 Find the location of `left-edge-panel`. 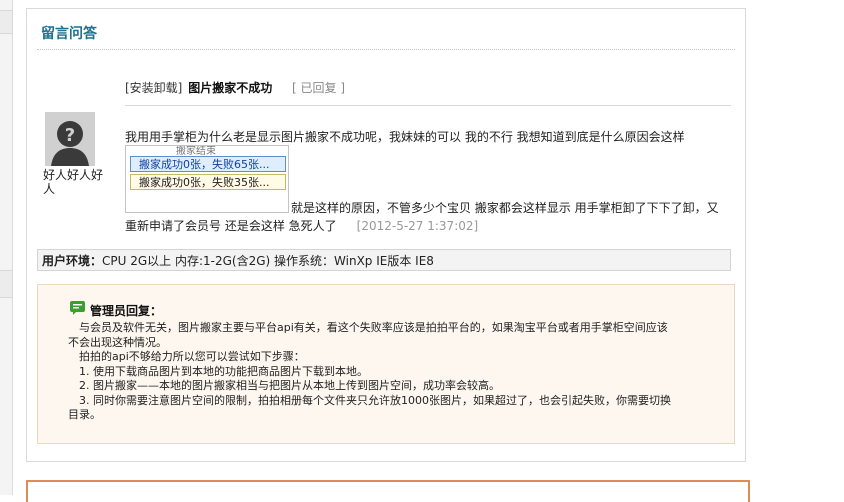

left-edge-panel is located at coordinates (6, 247).